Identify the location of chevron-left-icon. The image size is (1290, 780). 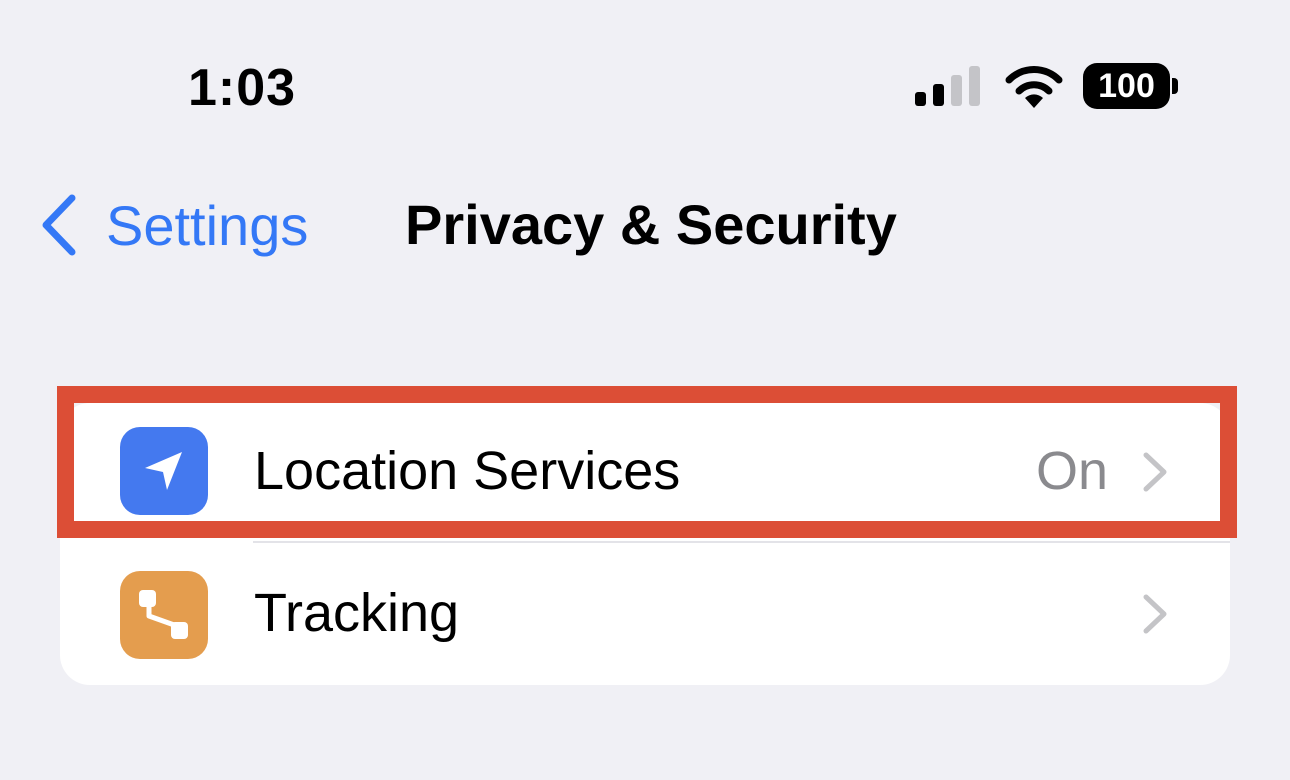
(59, 225).